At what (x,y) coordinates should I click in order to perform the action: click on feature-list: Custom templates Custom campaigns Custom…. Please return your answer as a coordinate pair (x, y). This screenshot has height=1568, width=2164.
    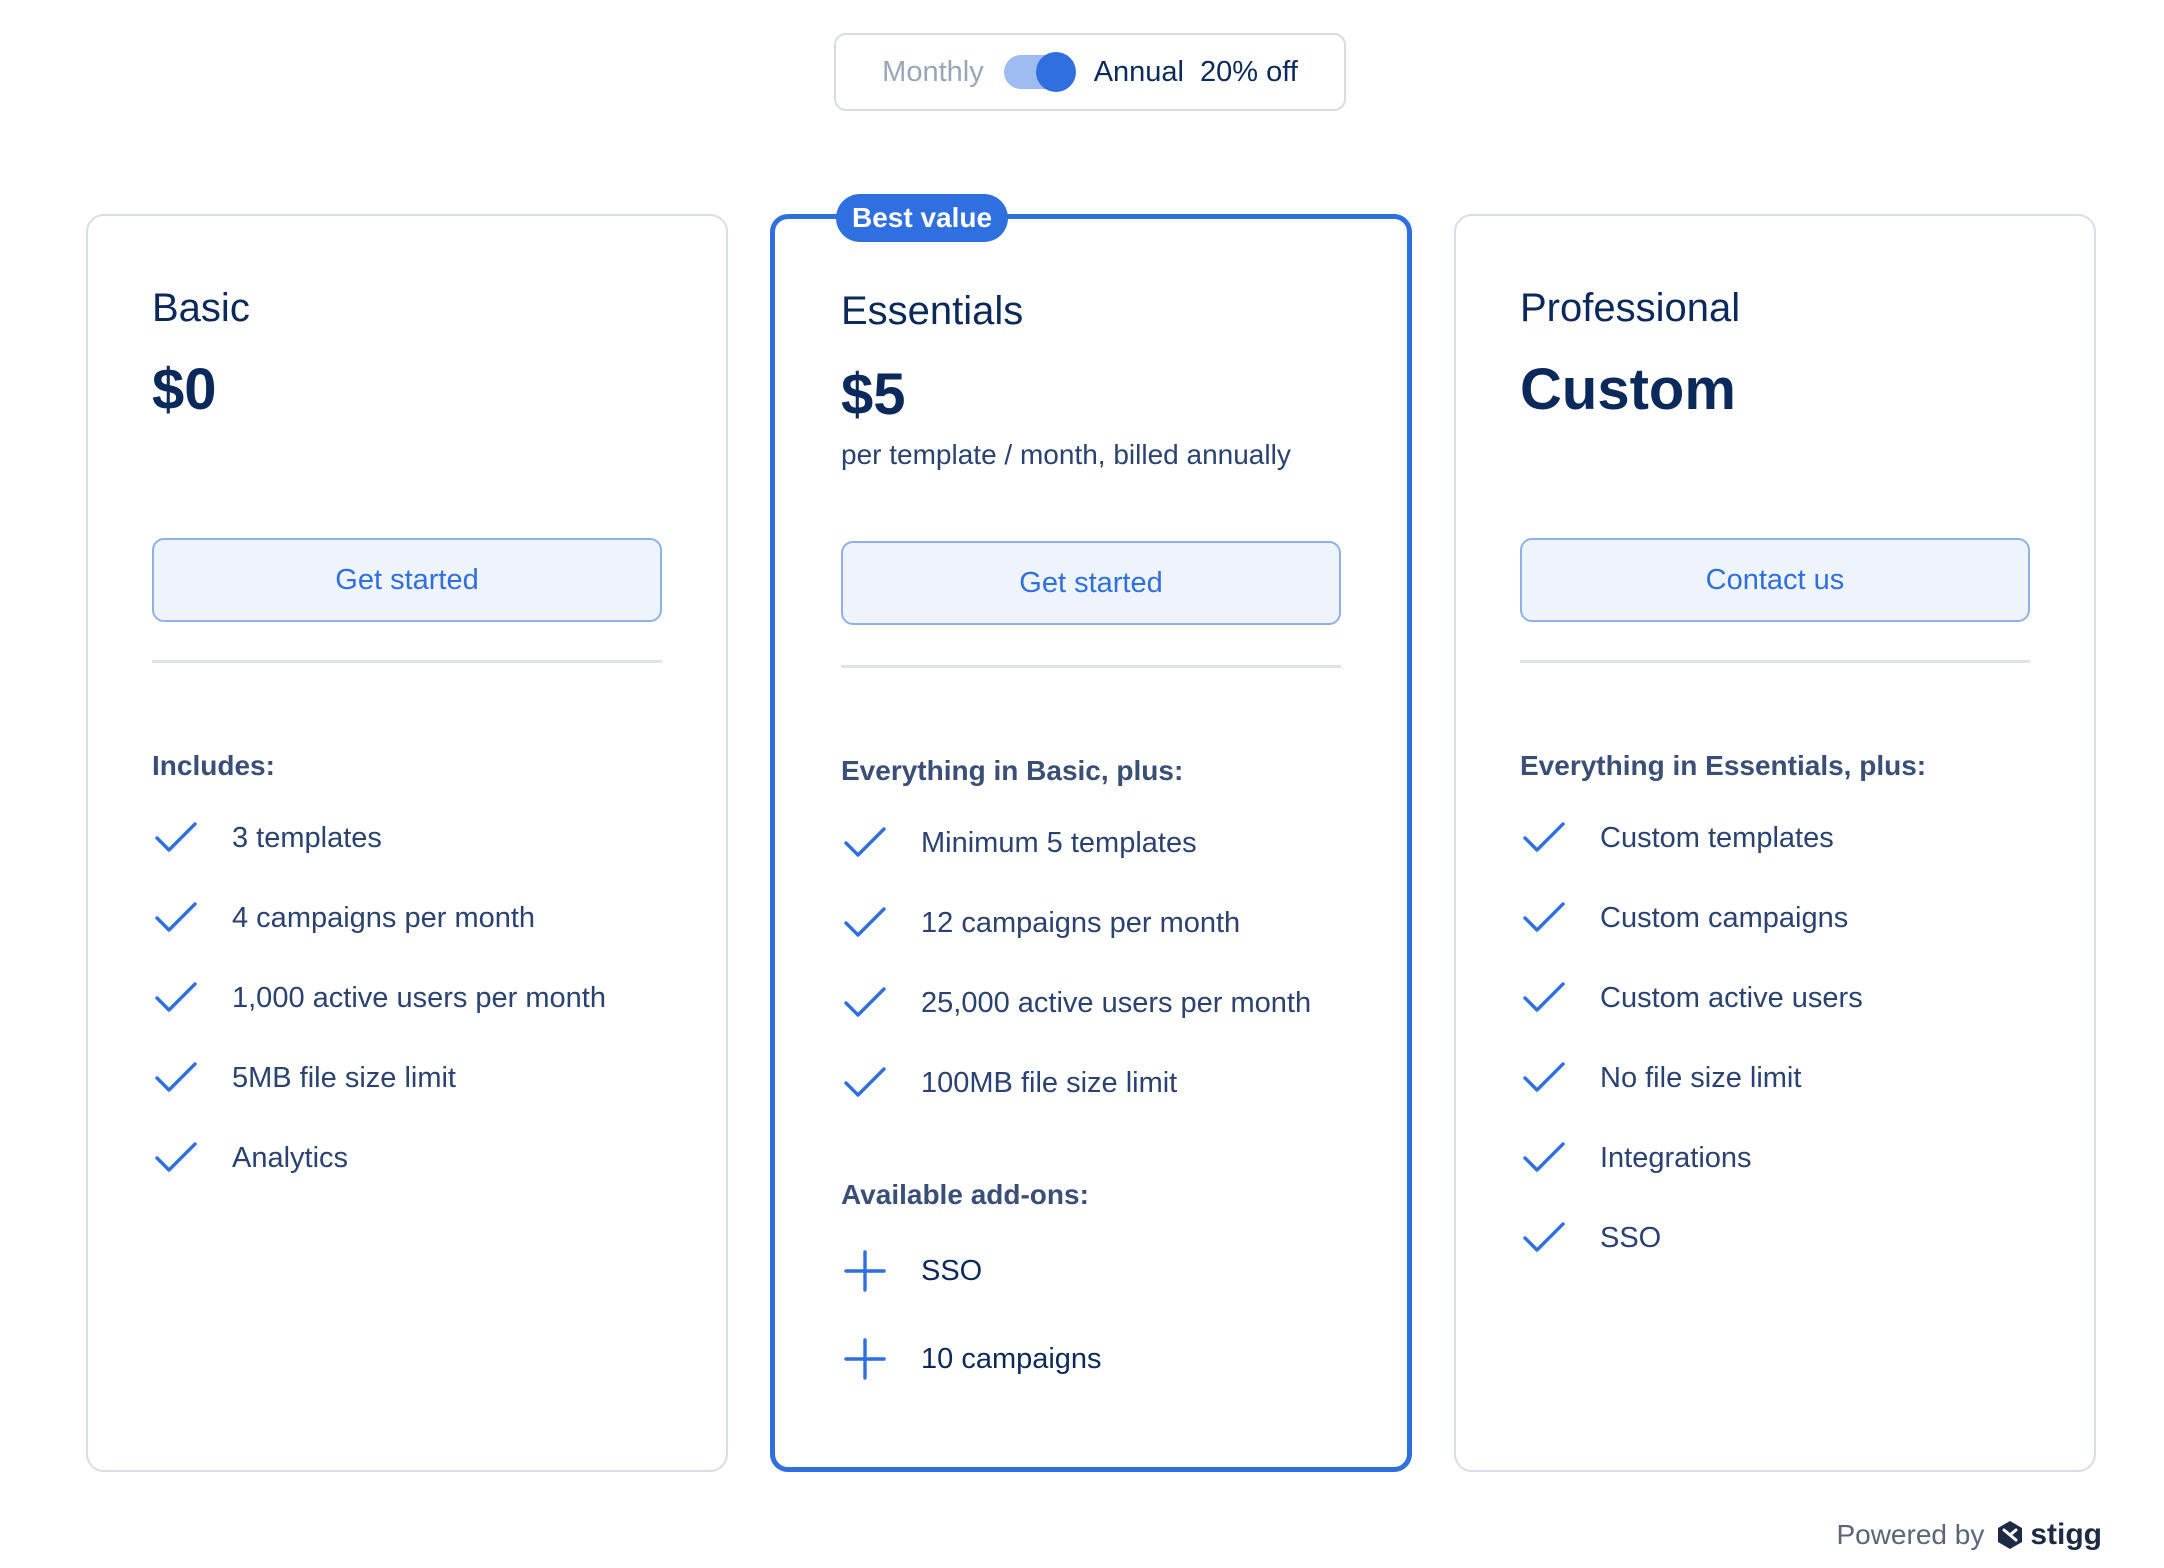
    Looking at the image, I should click on (1691, 1038).